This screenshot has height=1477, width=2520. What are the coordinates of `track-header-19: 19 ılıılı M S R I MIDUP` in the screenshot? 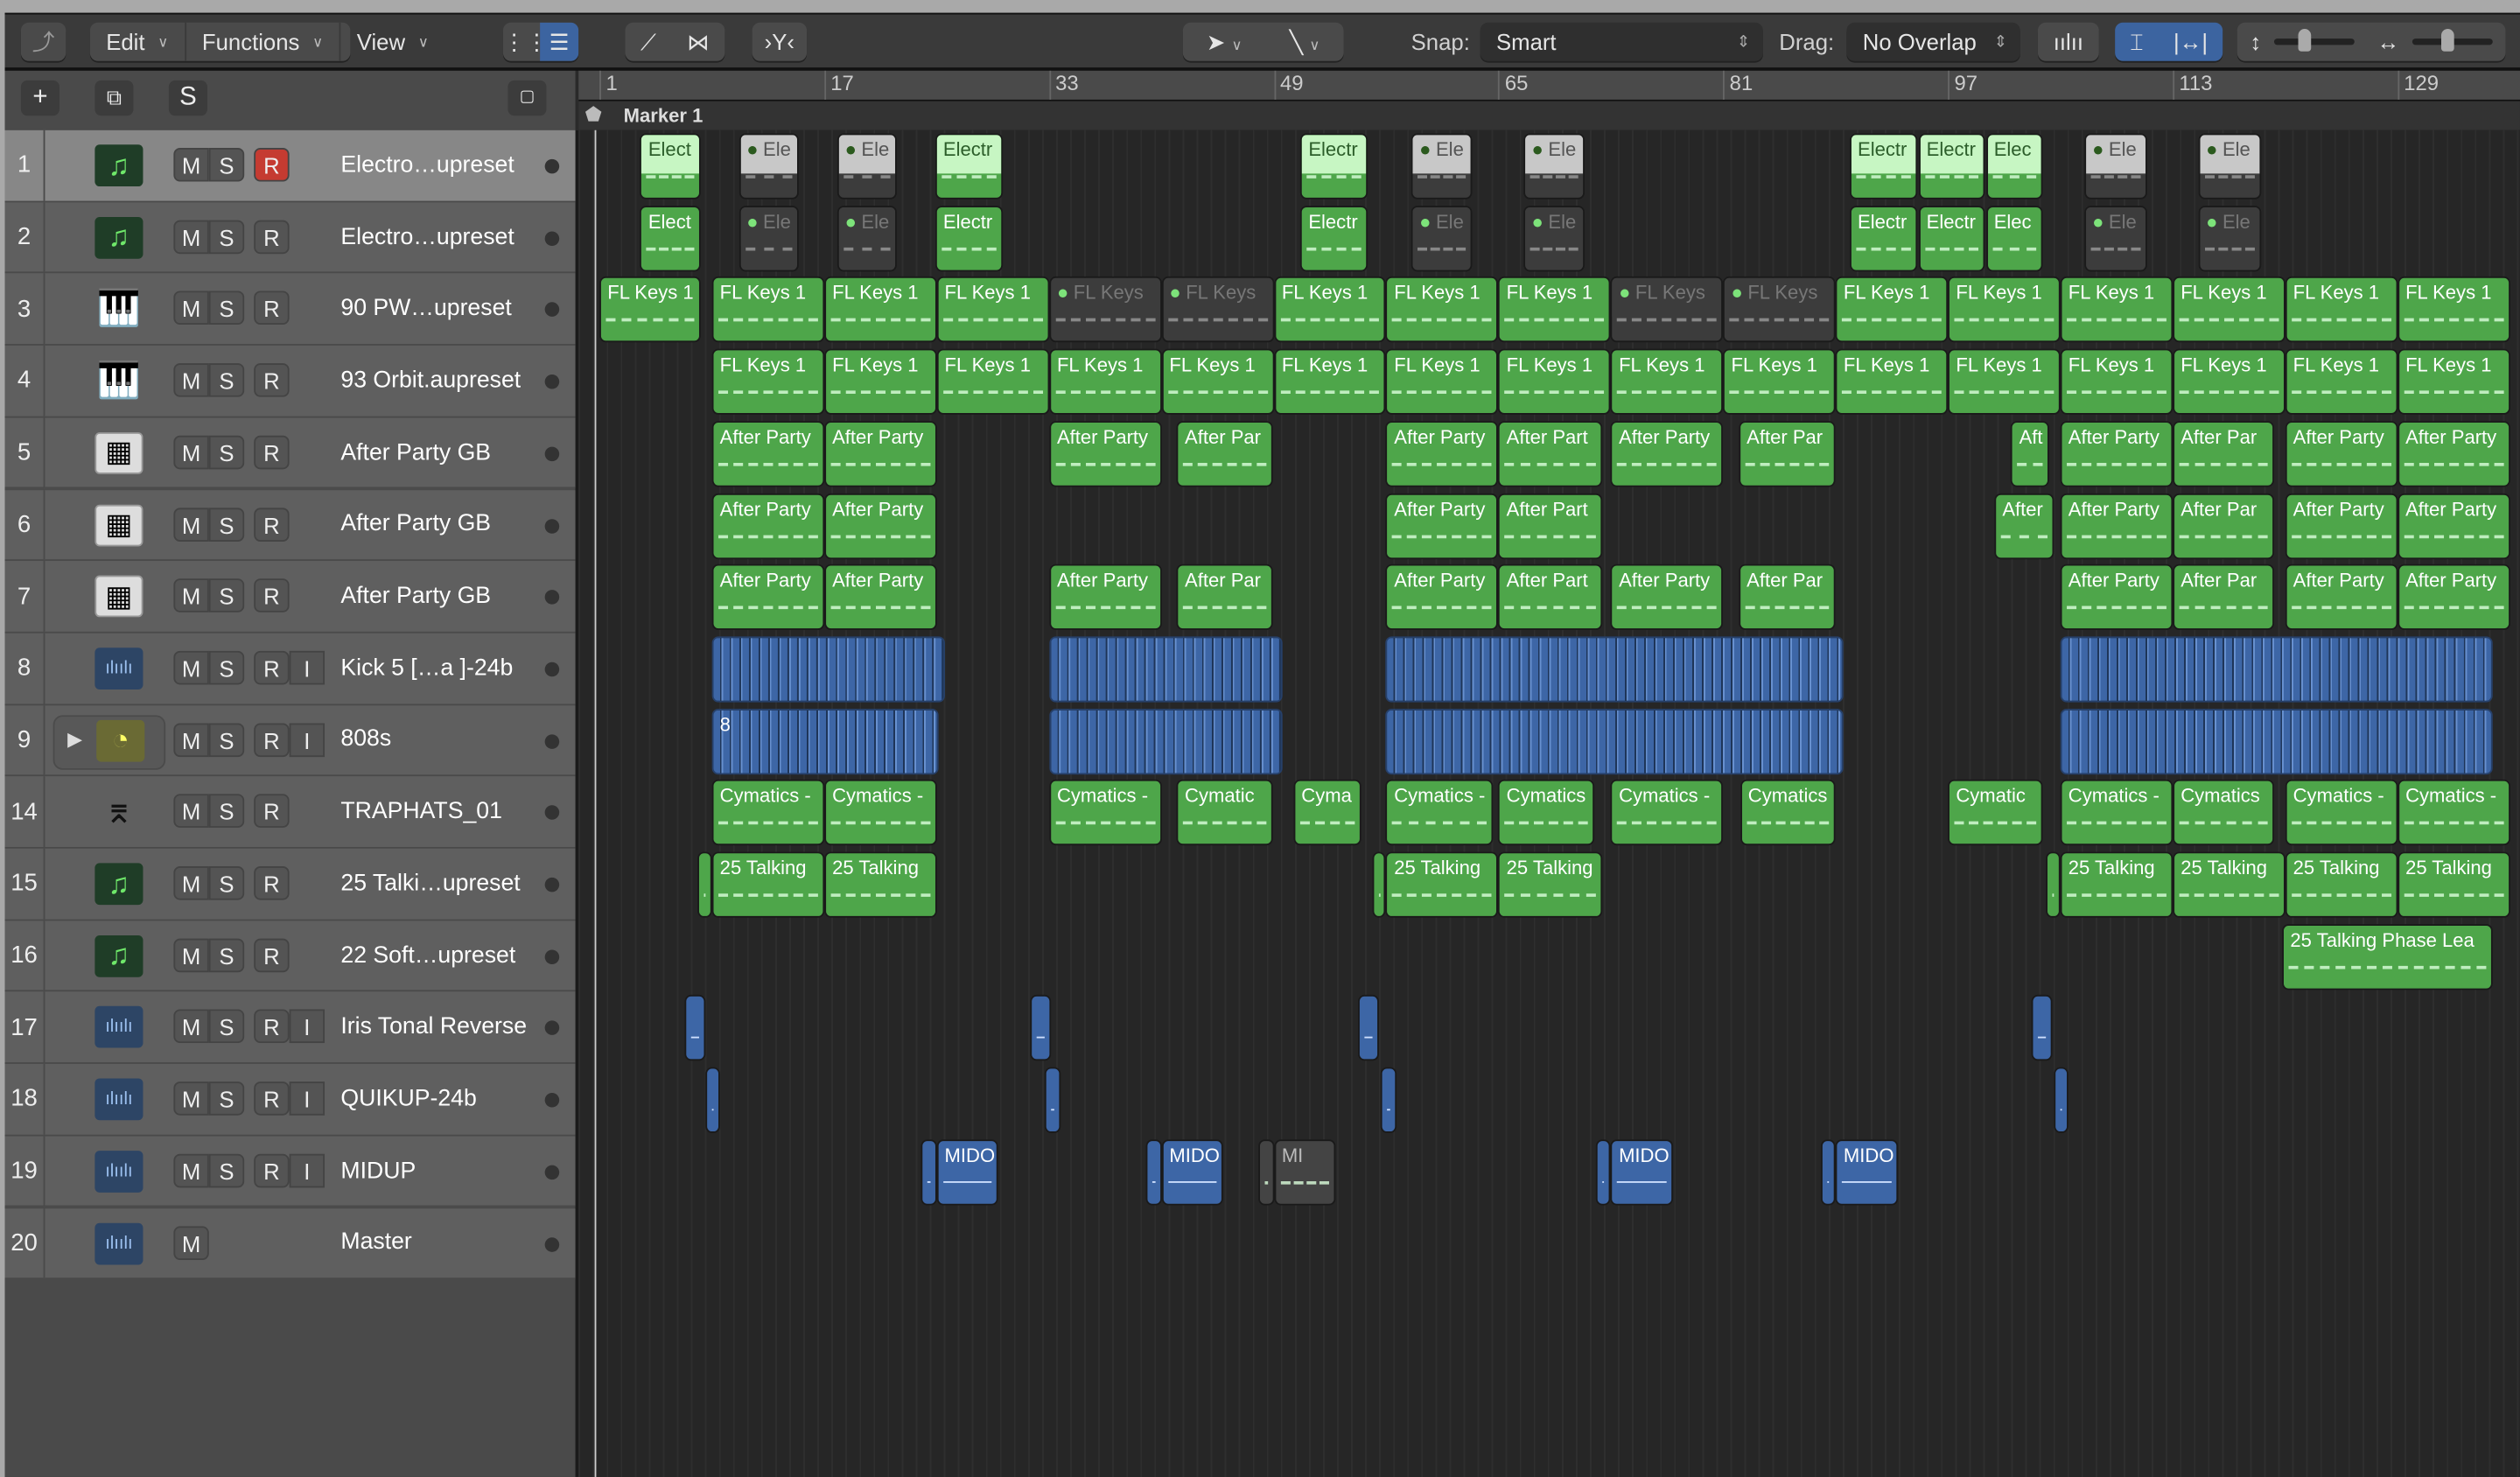 It's located at (290, 1172).